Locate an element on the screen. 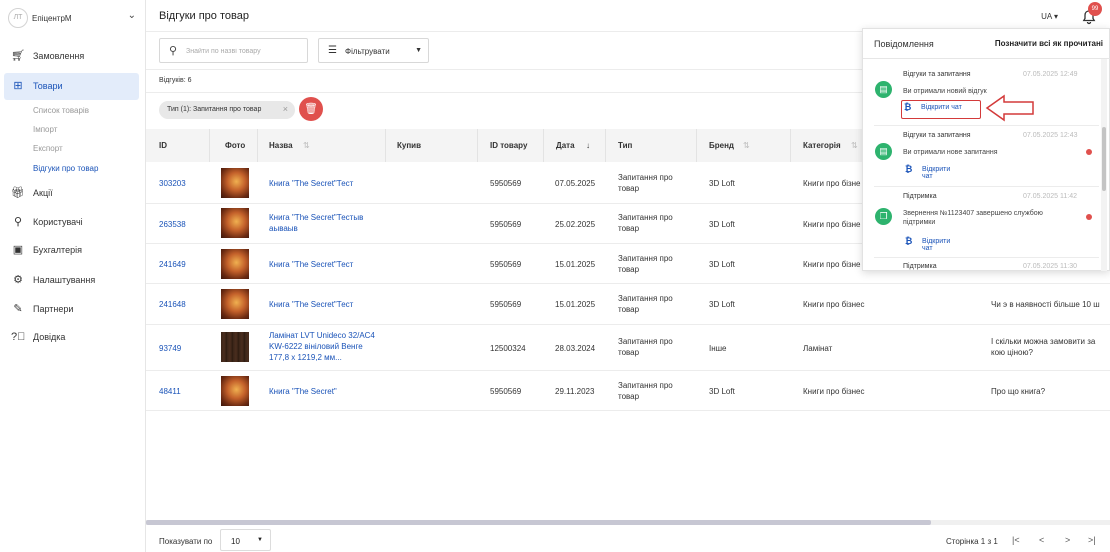 The width and height of the screenshot is (1110, 552). row-id-link: 263538 is located at coordinates (172, 224).